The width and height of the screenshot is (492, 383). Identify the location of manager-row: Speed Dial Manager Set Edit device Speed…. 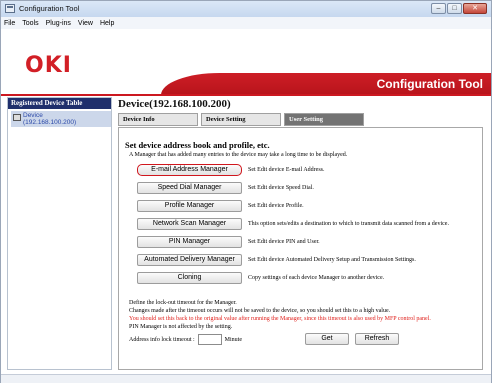
(225, 188).